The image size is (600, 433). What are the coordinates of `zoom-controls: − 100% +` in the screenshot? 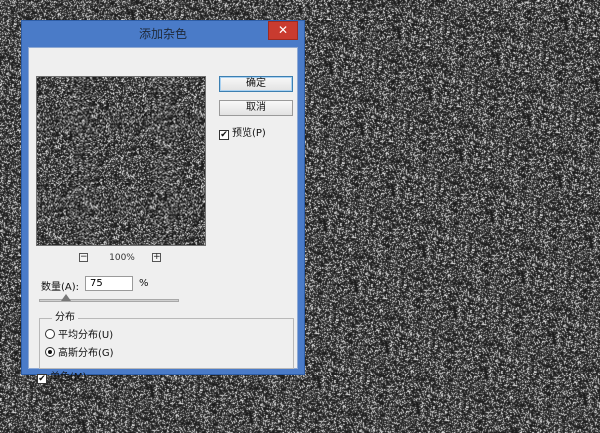 It's located at (121, 259).